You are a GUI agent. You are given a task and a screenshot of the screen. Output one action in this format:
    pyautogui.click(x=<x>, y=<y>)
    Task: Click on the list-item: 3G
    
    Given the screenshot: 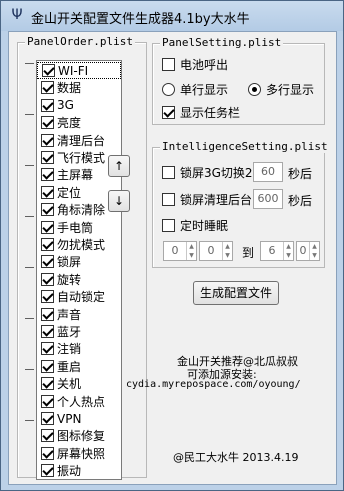 What is the action you would take?
    pyautogui.click(x=79, y=105)
    